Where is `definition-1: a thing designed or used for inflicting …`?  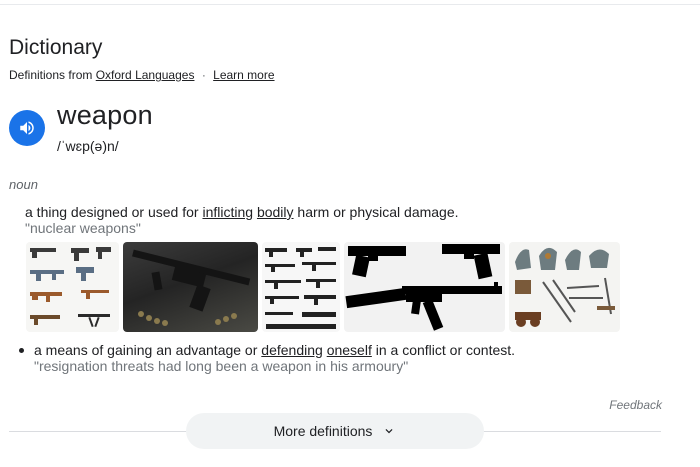
definition-1: a thing designed or used for inflicting … is located at coordinates (242, 212).